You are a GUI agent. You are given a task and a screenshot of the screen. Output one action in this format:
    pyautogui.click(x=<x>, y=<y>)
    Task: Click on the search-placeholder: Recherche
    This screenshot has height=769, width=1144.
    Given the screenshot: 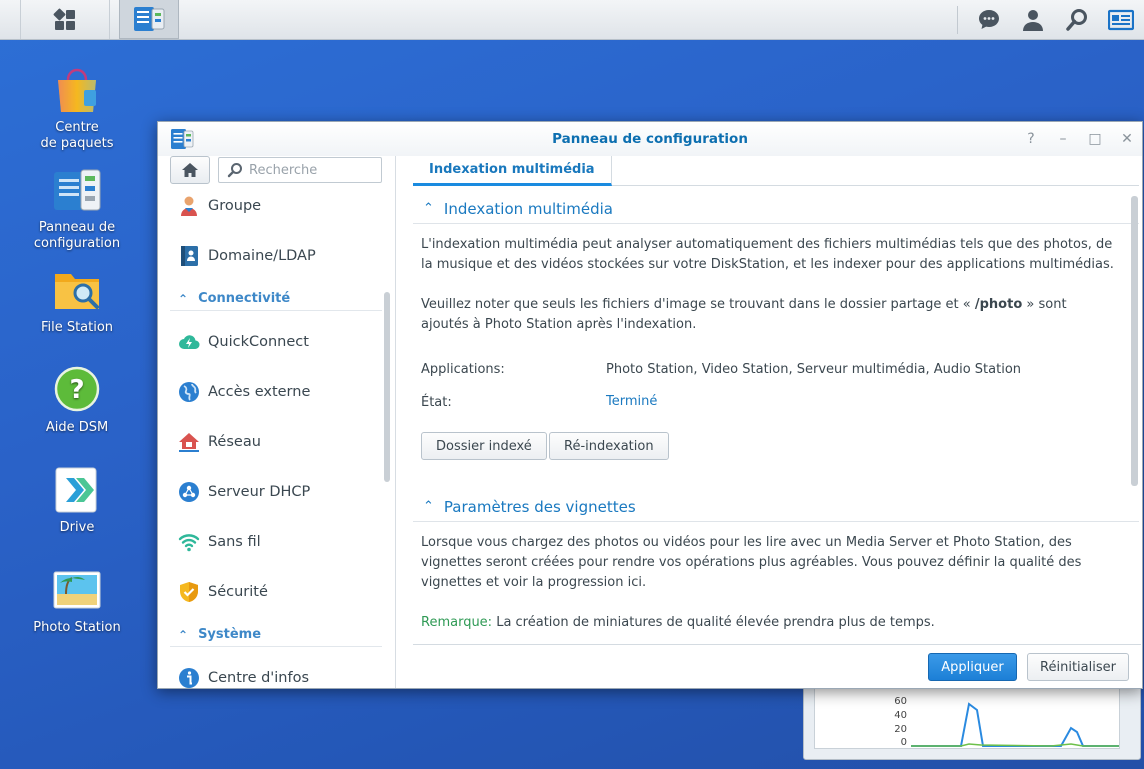 What is the action you would take?
    pyautogui.click(x=283, y=170)
    